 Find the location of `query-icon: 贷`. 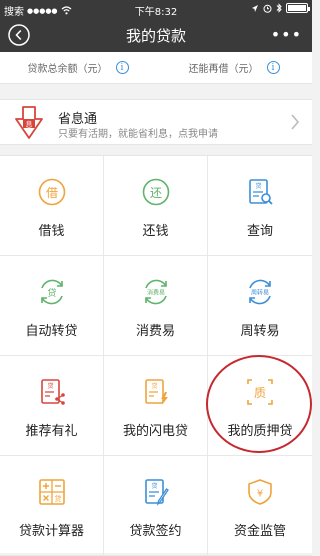

query-icon: 贷 is located at coordinates (261, 192).